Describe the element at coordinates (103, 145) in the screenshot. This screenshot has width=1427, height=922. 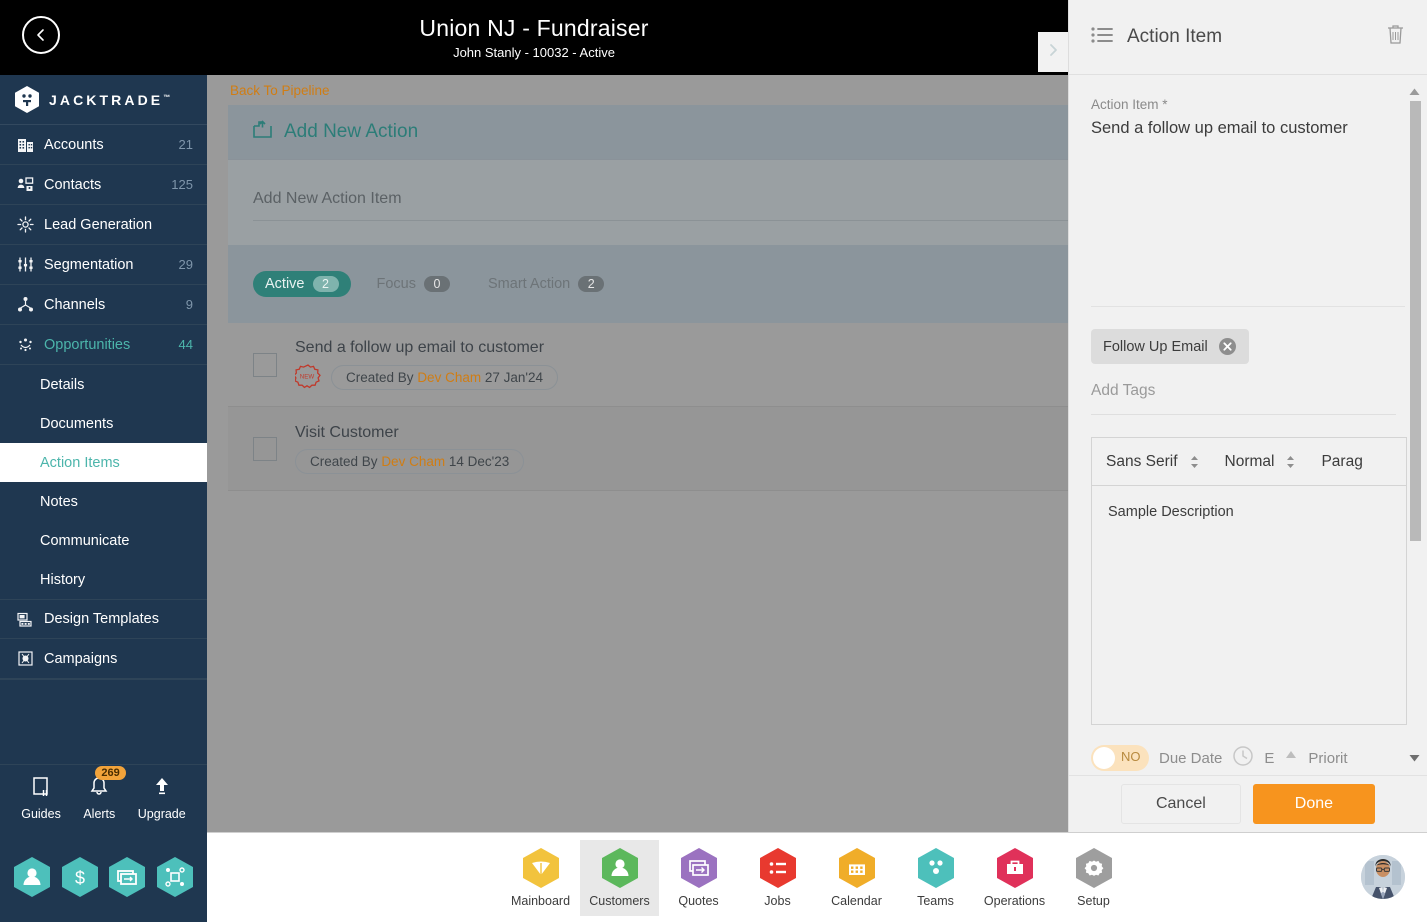
I see `sidebar-item-accounts: Accounts 21` at that location.